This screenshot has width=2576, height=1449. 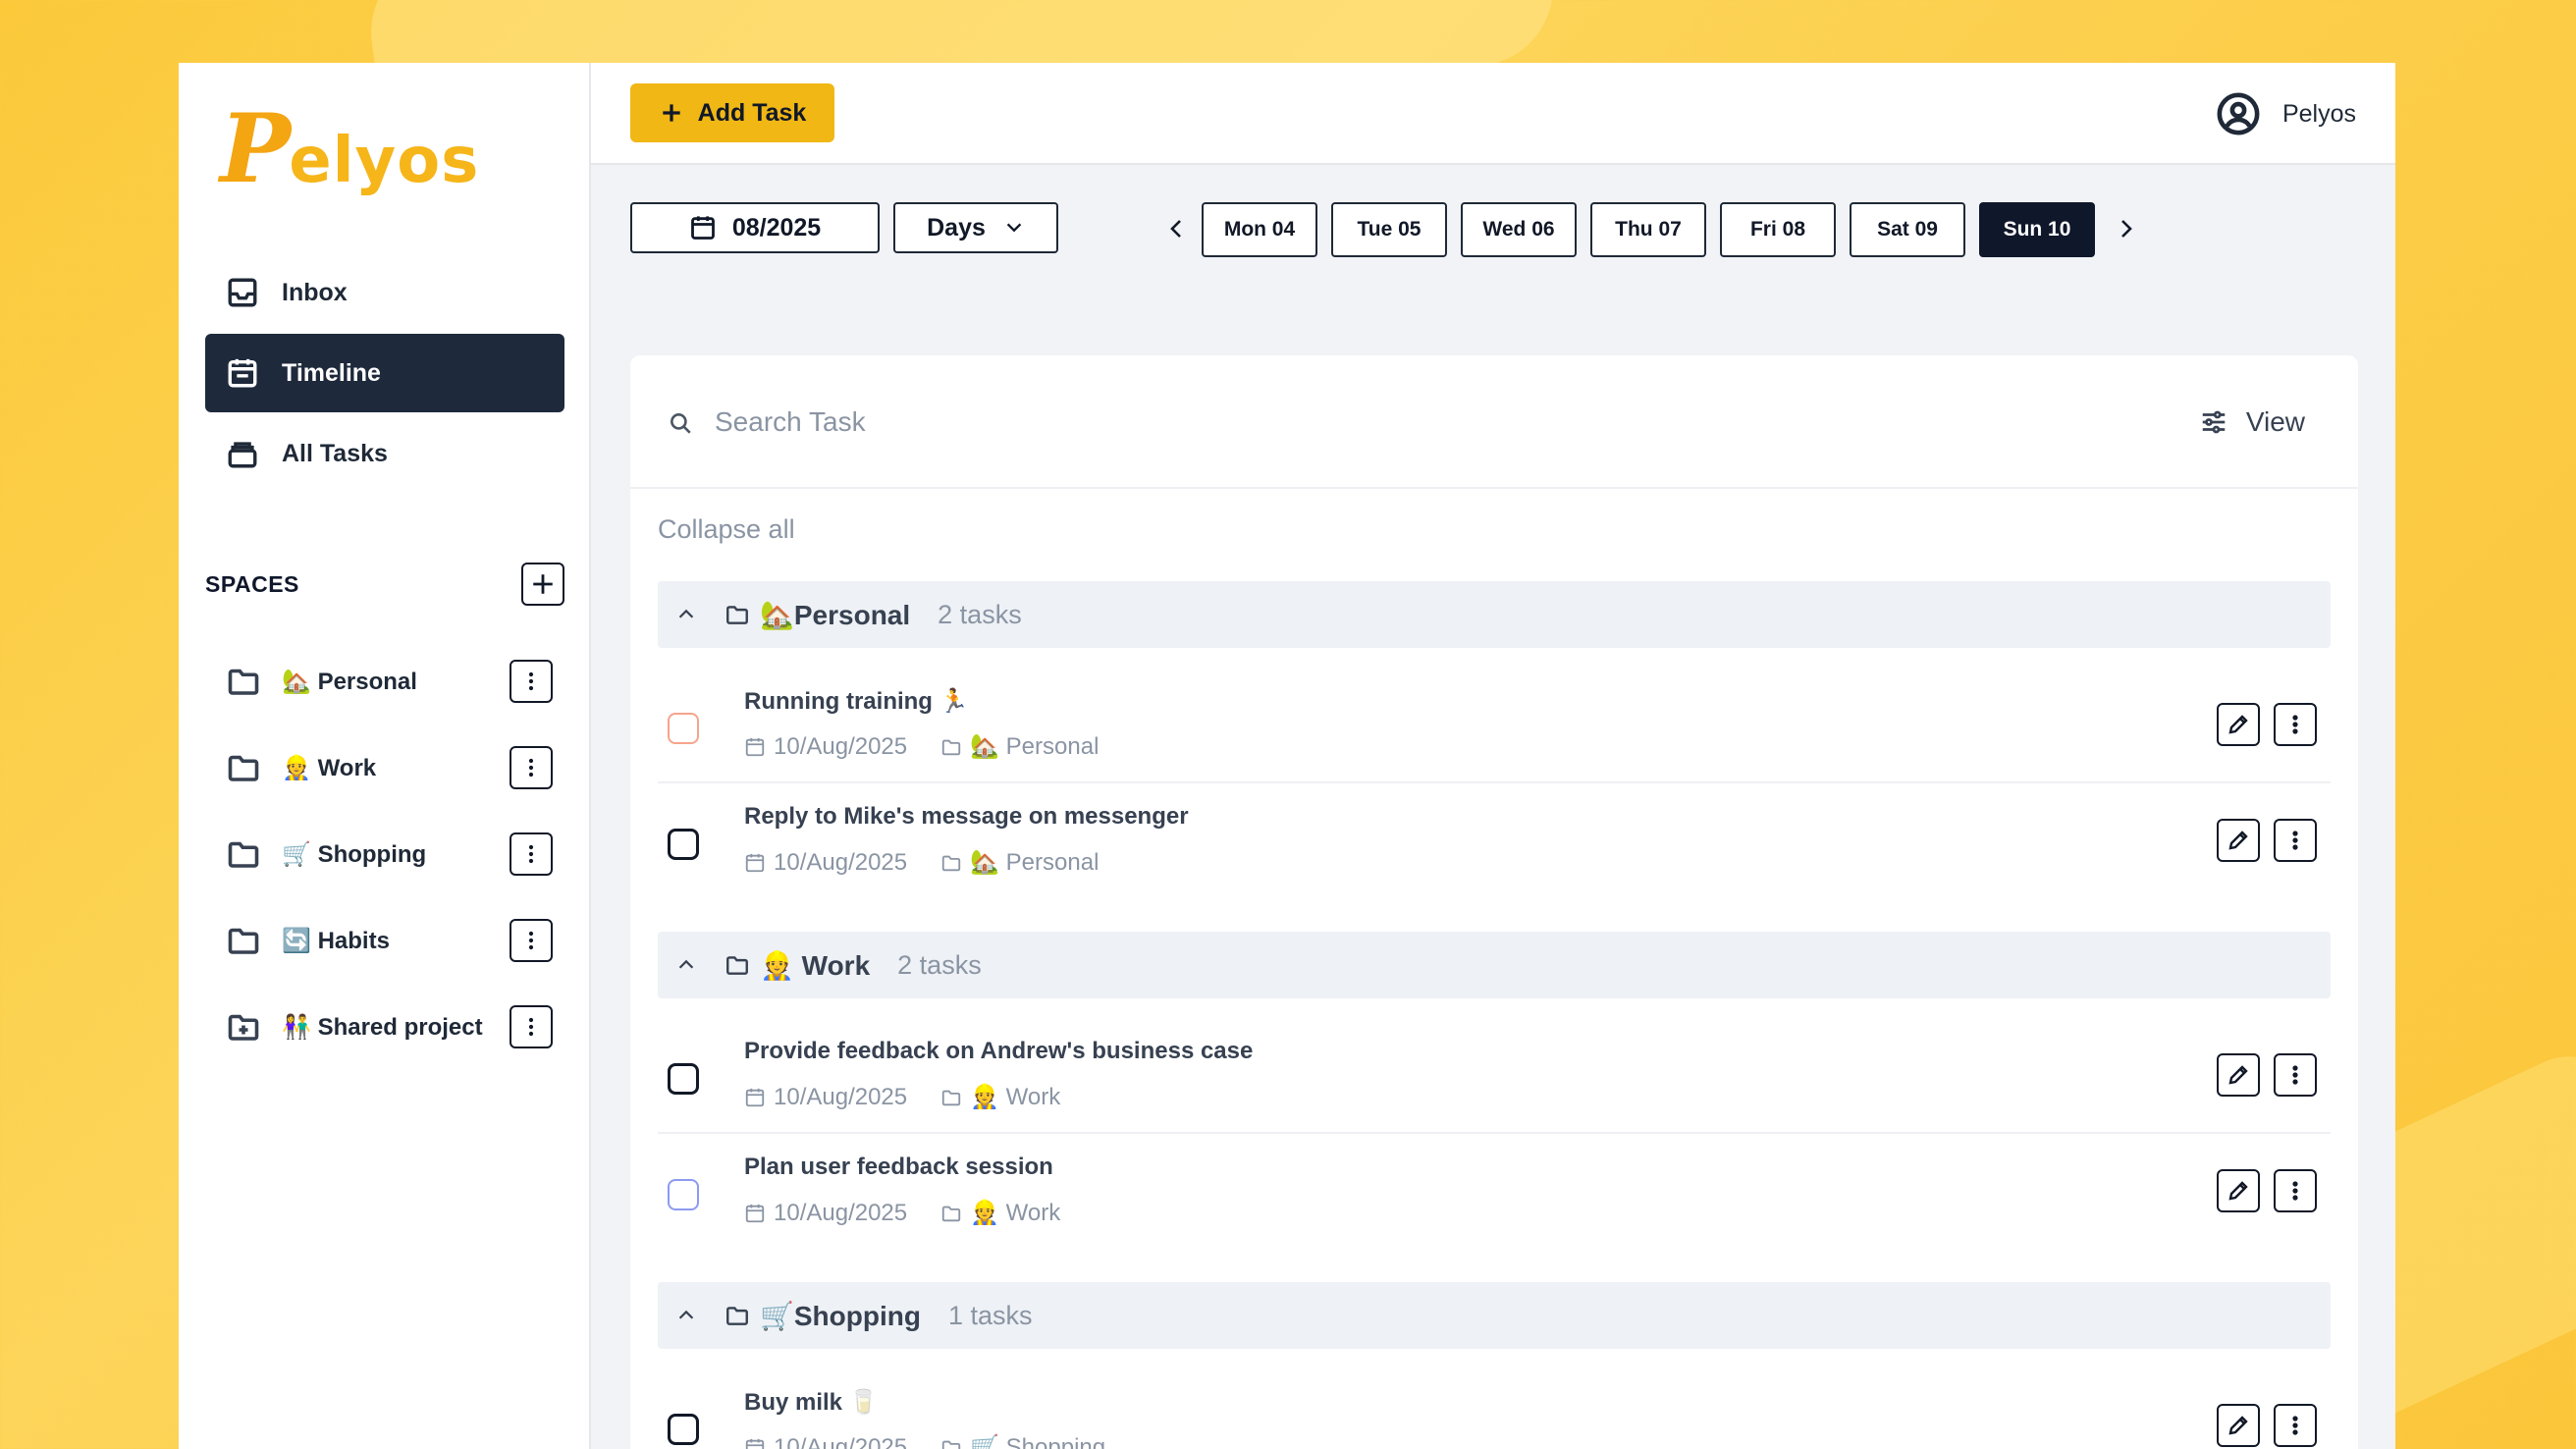 I want to click on space-item-habits: 🔄 Habits, so click(x=384, y=940).